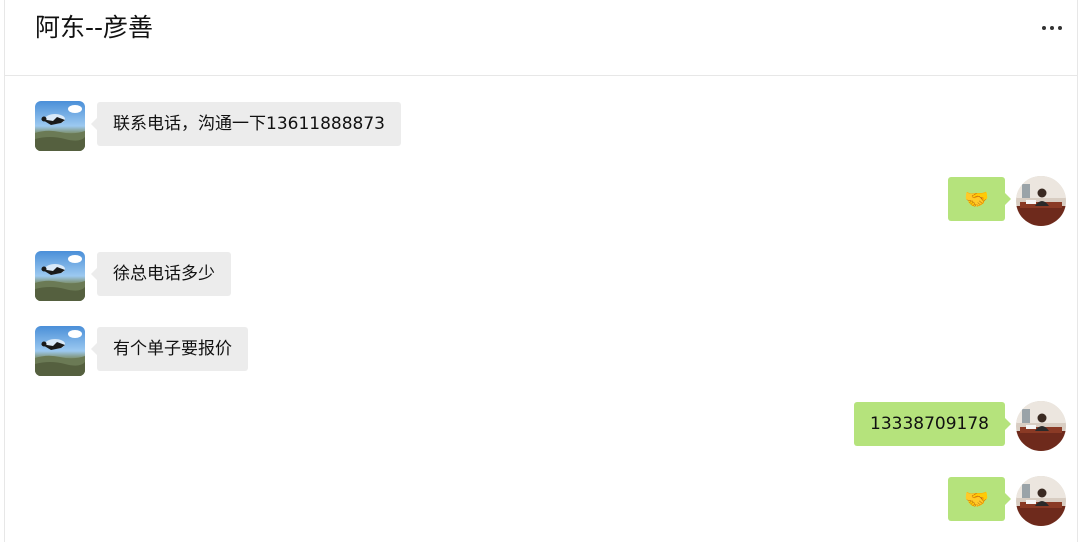 The width and height of the screenshot is (1079, 542). I want to click on message-incoming: 有个单子要报价, so click(541, 351).